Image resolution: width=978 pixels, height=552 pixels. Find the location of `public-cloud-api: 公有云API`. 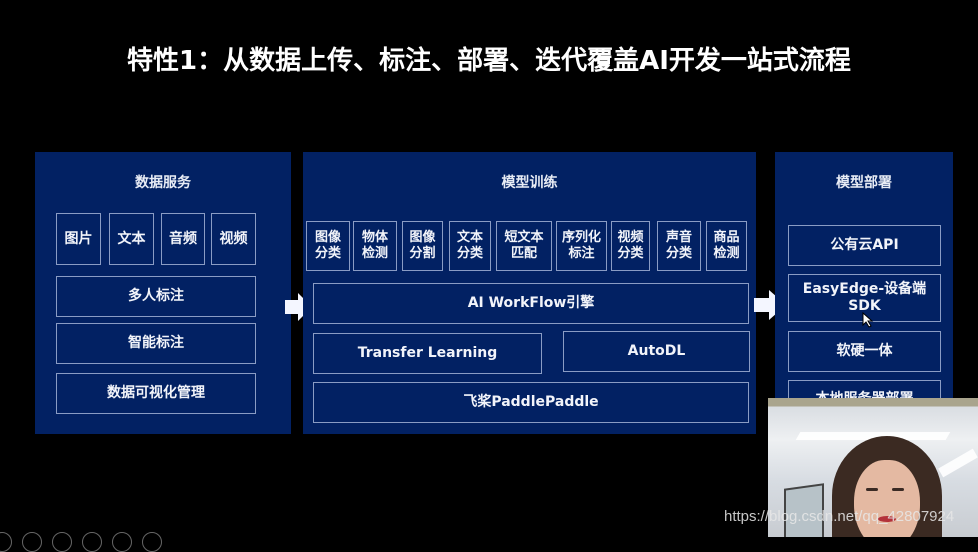

public-cloud-api: 公有云API is located at coordinates (864, 245).